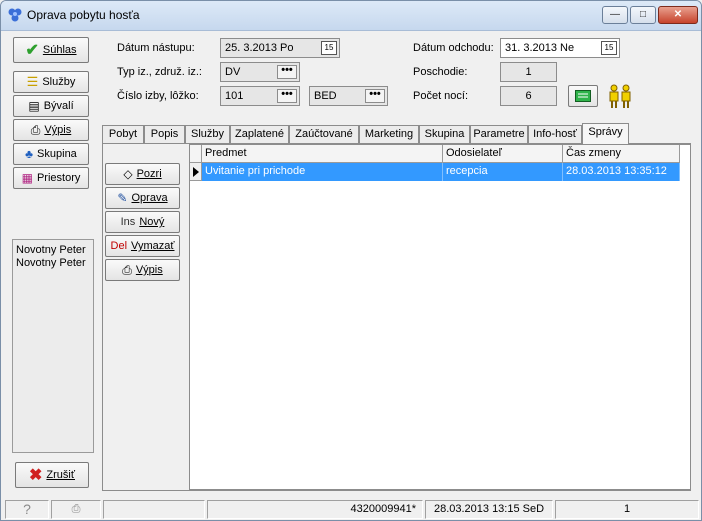  I want to click on datum-nastupu-field: 25. 3.2013 Po 15, so click(280, 48).